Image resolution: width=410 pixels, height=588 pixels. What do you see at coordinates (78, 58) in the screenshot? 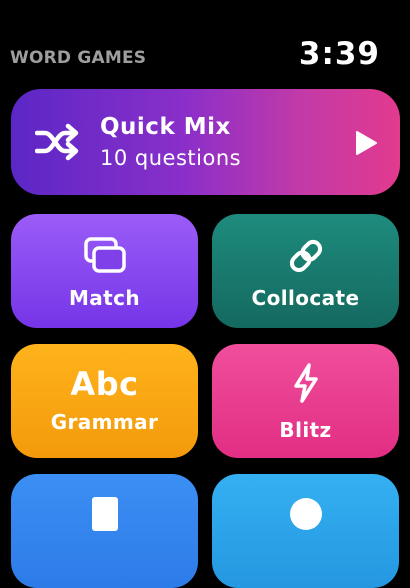
I see `app-title: WORD GAMES` at bounding box center [78, 58].